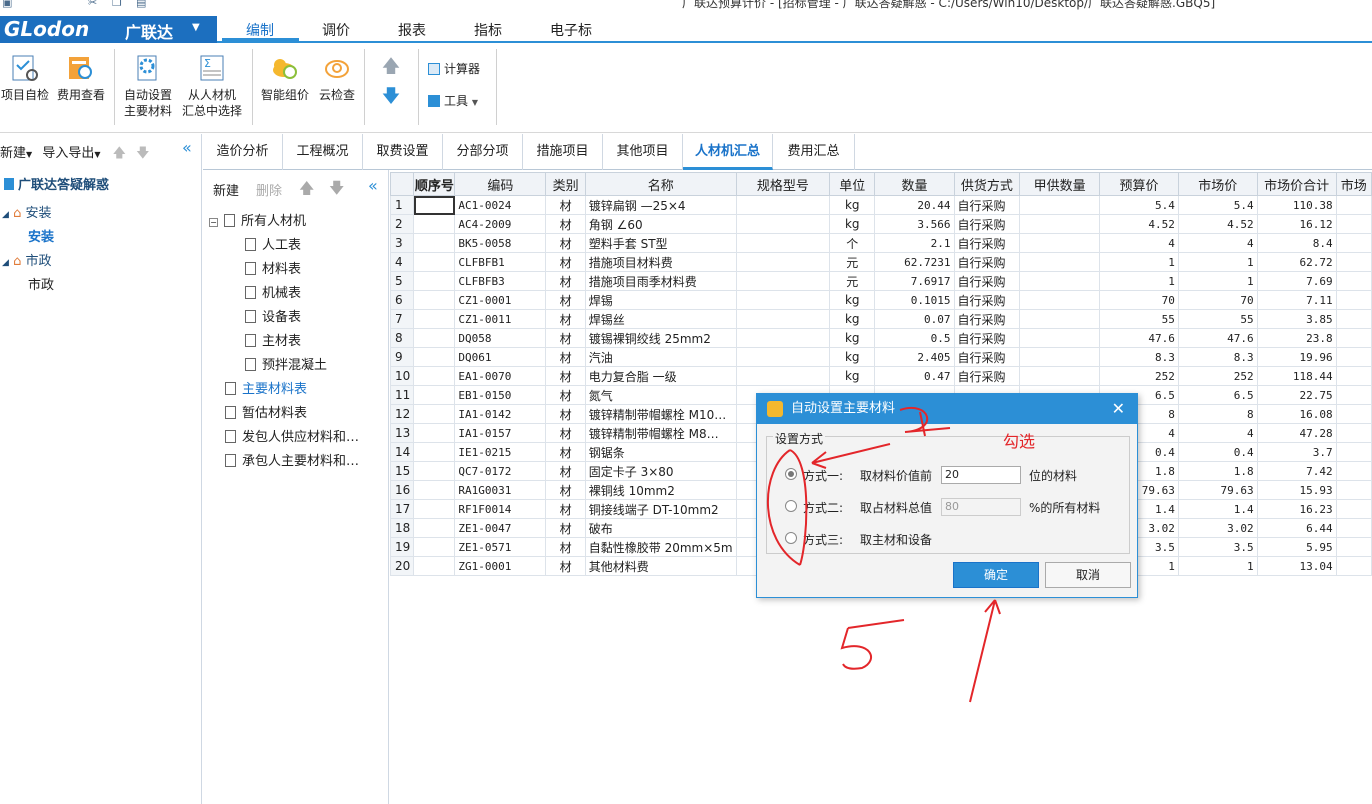  I want to click on project-check-button: 项目自检, so click(25, 78).